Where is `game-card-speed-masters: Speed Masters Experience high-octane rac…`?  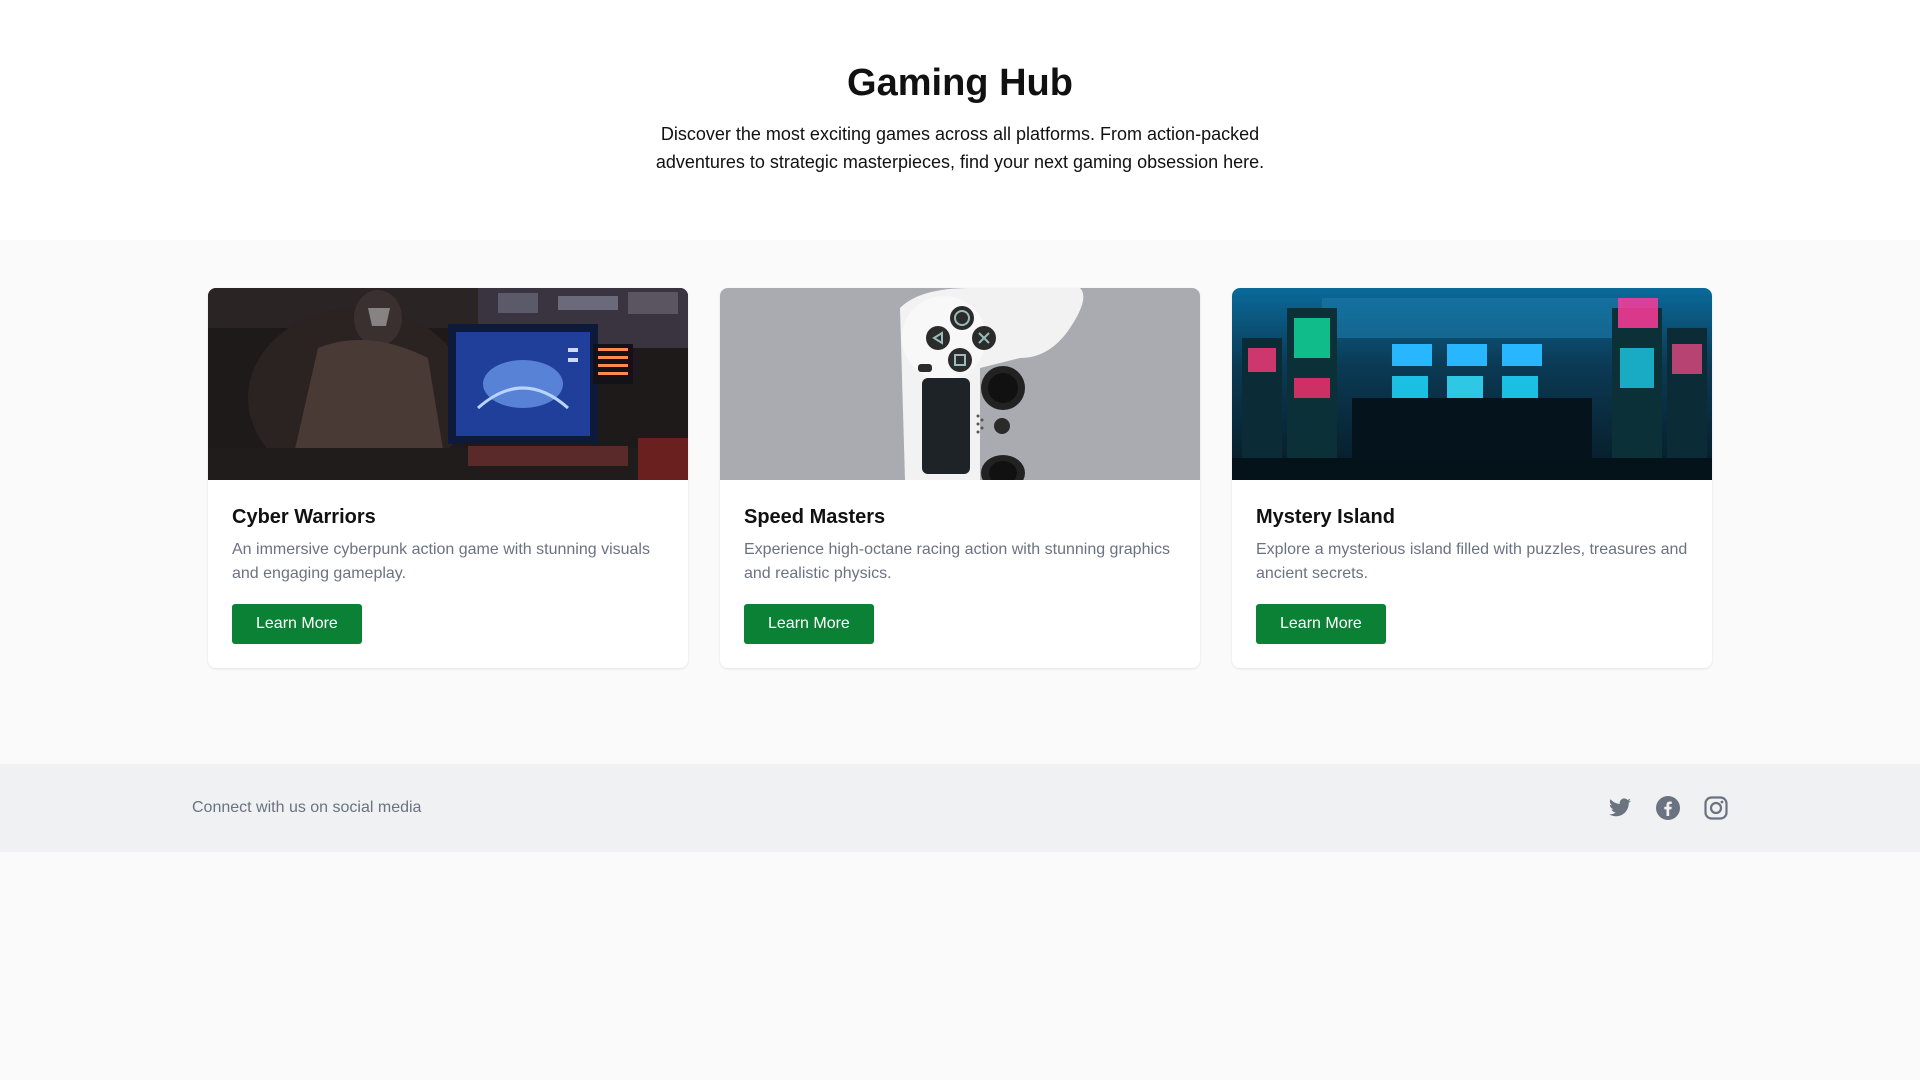 game-card-speed-masters: Speed Masters Experience high-octane rac… is located at coordinates (960, 478).